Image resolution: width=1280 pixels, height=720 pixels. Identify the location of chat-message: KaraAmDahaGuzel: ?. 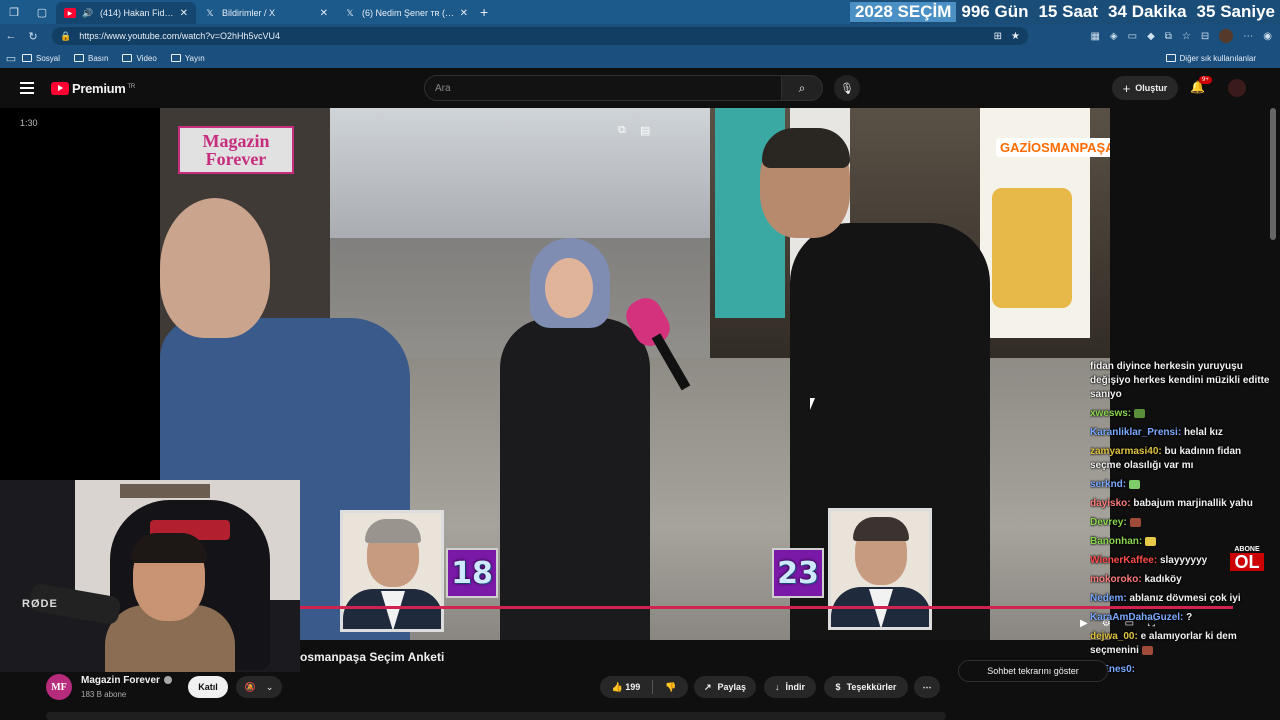
(1141, 617).